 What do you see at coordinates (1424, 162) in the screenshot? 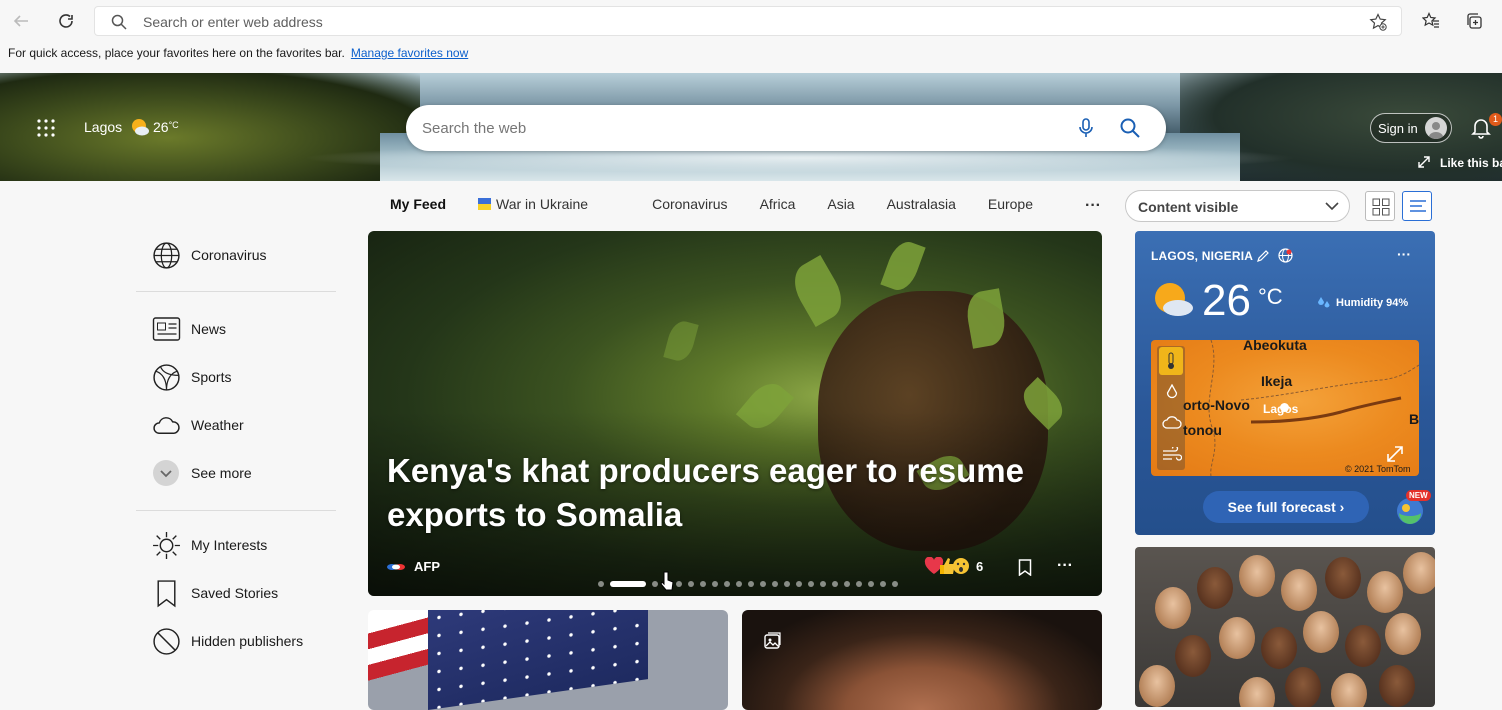
I see `expand-background-icon` at bounding box center [1424, 162].